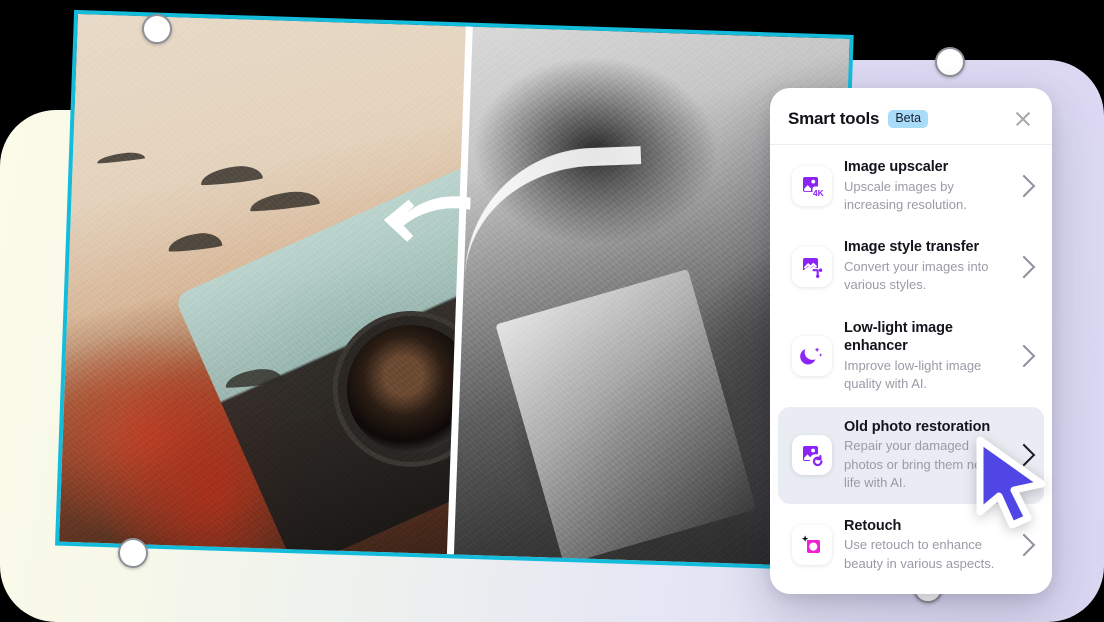 The image size is (1104, 622). Describe the element at coordinates (818, 193) in the screenshot. I see `svg-text: 4K` at that location.